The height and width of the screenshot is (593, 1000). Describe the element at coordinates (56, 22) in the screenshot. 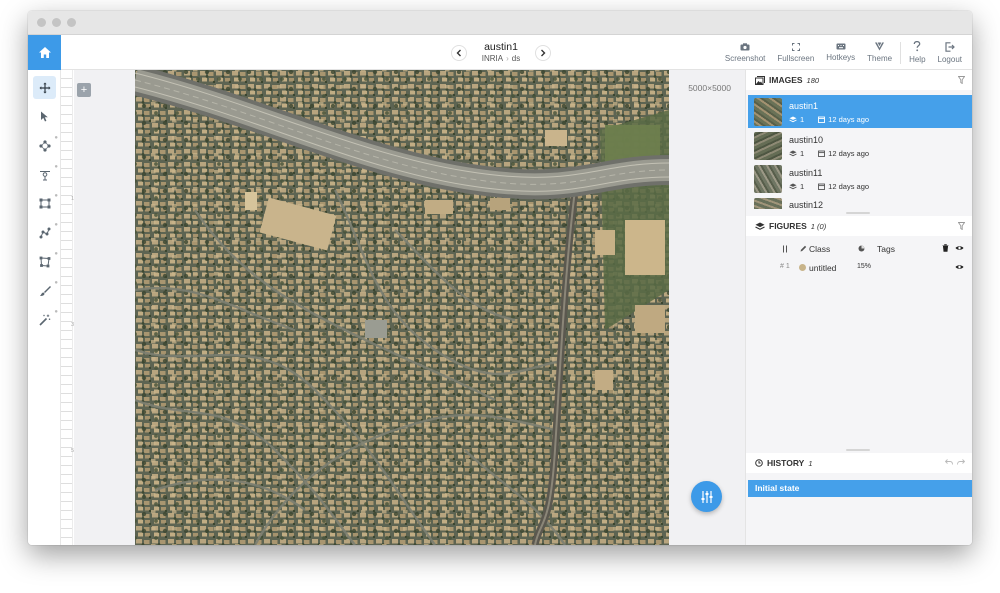

I see `minimize-window-dot` at that location.